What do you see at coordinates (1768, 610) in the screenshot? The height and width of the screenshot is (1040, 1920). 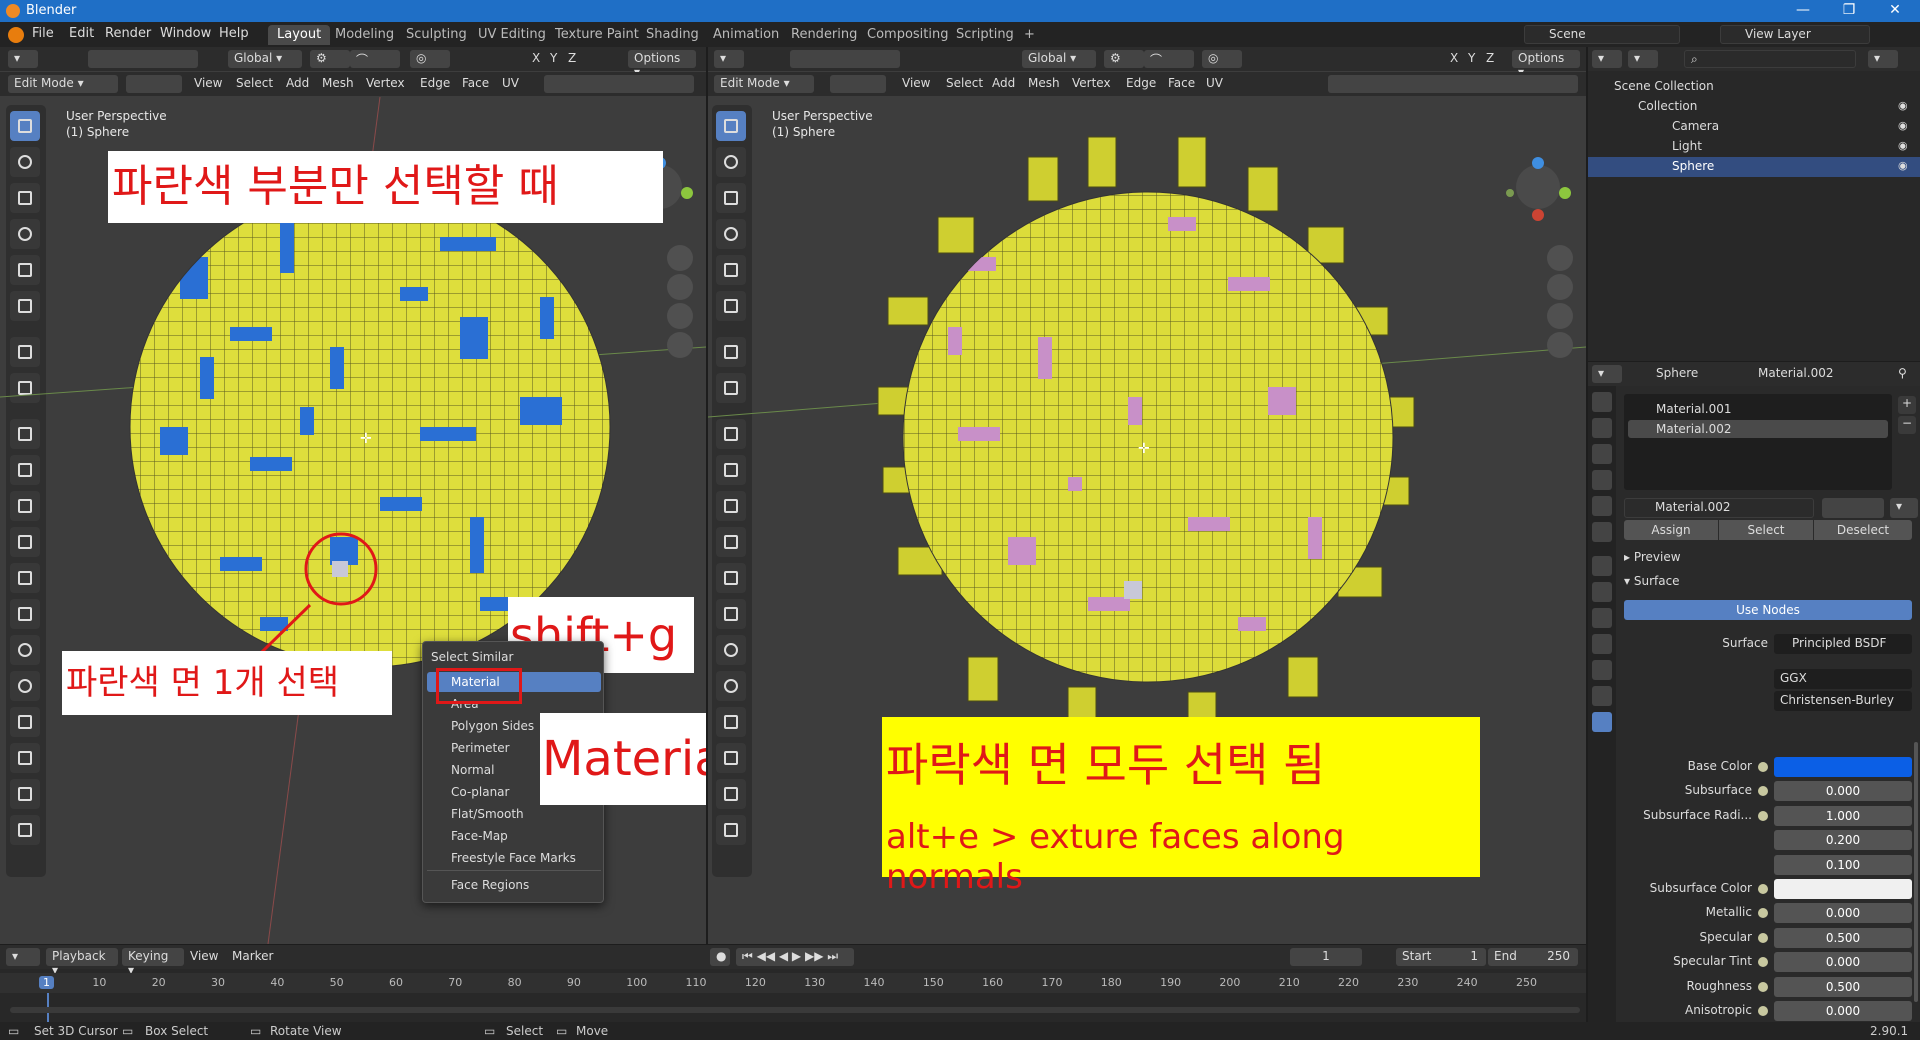 I see `use-nodes-button: Use Nodes` at bounding box center [1768, 610].